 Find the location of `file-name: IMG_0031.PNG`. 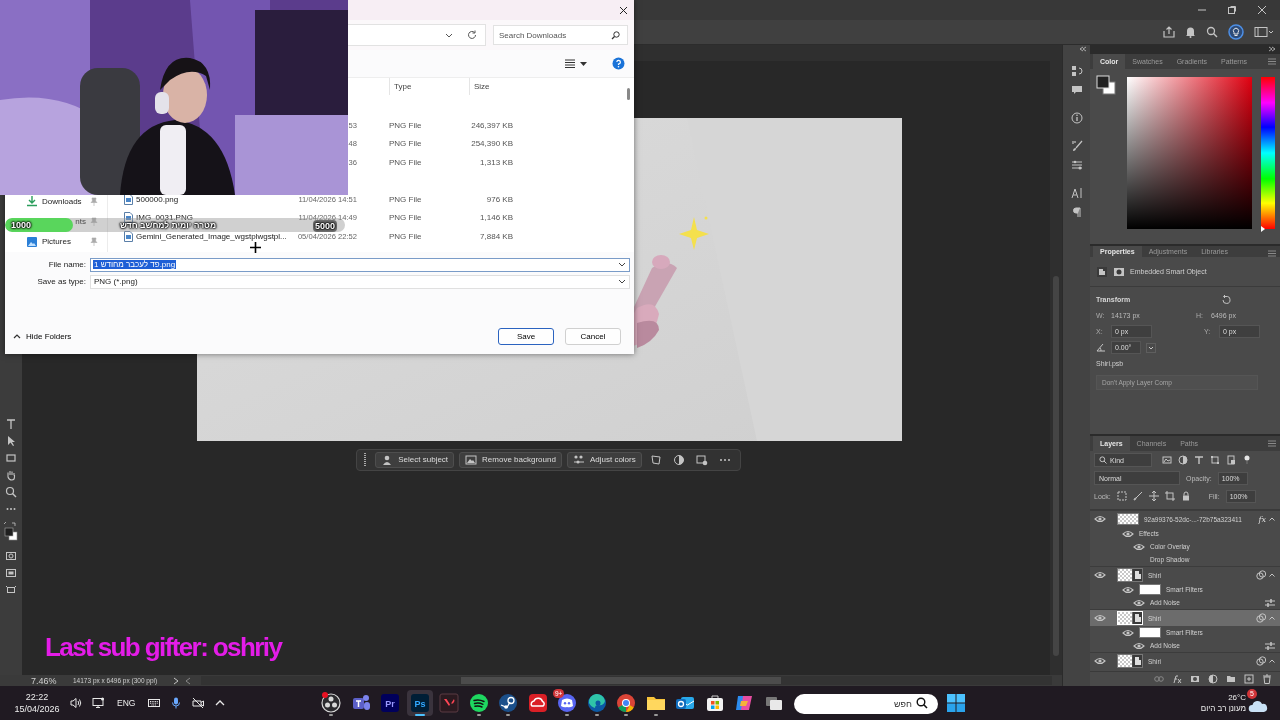

file-name: IMG_0031.PNG is located at coordinates (213, 218).